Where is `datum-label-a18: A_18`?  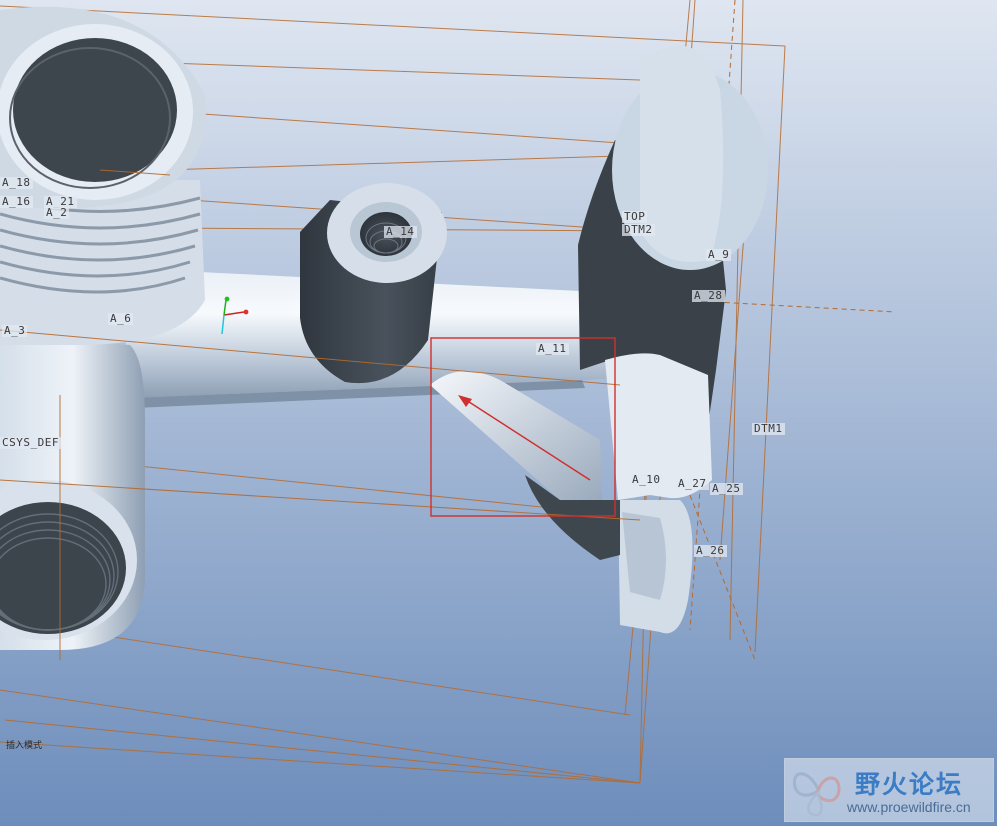
datum-label-a18: A_18 is located at coordinates (16, 183).